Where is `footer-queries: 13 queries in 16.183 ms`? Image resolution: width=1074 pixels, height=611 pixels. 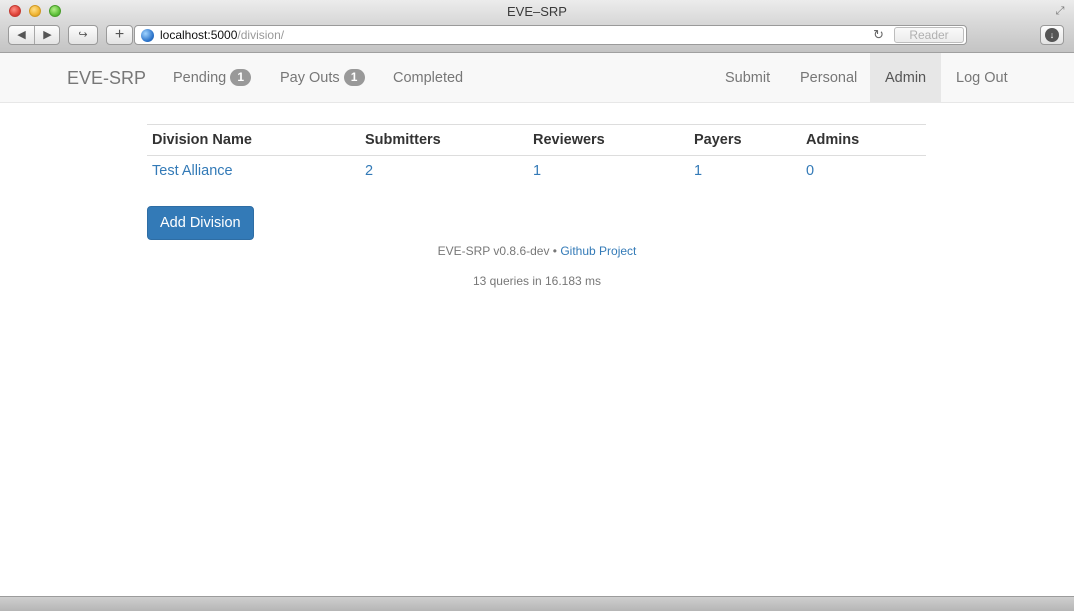 footer-queries: 13 queries in 16.183 ms is located at coordinates (537, 281).